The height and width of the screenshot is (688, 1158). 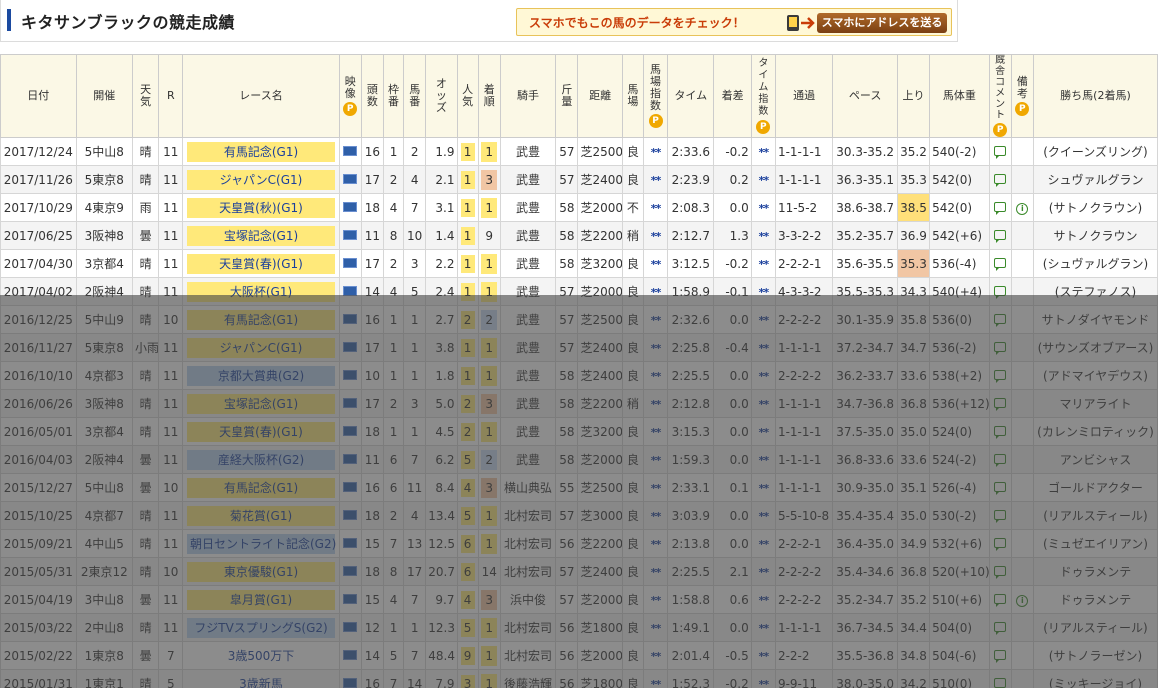 I want to click on race-date-link: 2017/06/25, so click(x=38, y=235).